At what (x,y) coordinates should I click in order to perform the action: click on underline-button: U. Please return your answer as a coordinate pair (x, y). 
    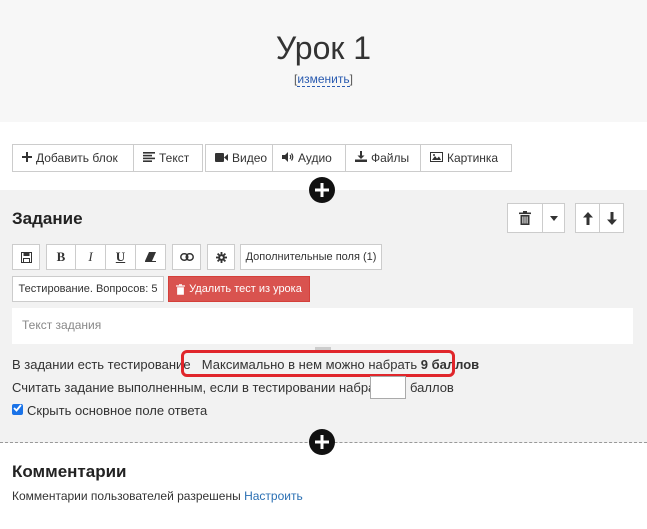
    Looking at the image, I should click on (120, 257).